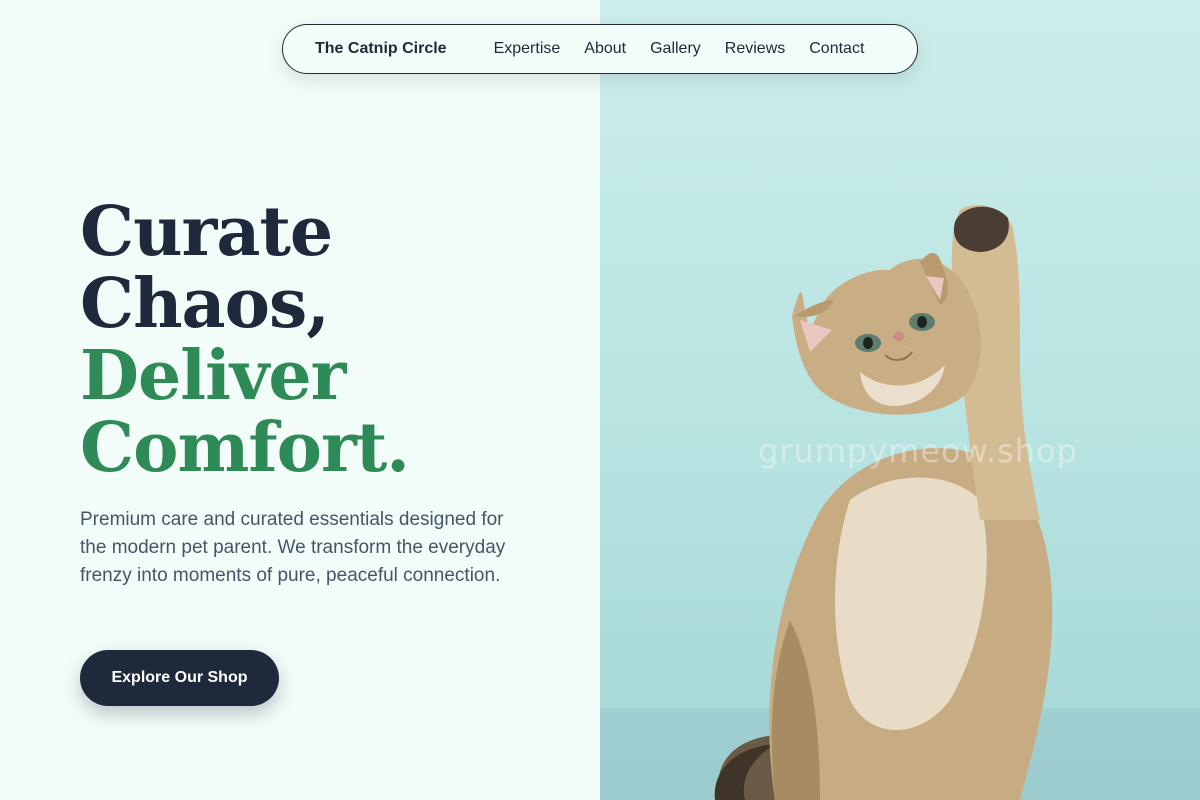 Image resolution: width=1200 pixels, height=800 pixels. What do you see at coordinates (675, 49) in the screenshot?
I see `nav-link-gallery: Gallery` at bounding box center [675, 49].